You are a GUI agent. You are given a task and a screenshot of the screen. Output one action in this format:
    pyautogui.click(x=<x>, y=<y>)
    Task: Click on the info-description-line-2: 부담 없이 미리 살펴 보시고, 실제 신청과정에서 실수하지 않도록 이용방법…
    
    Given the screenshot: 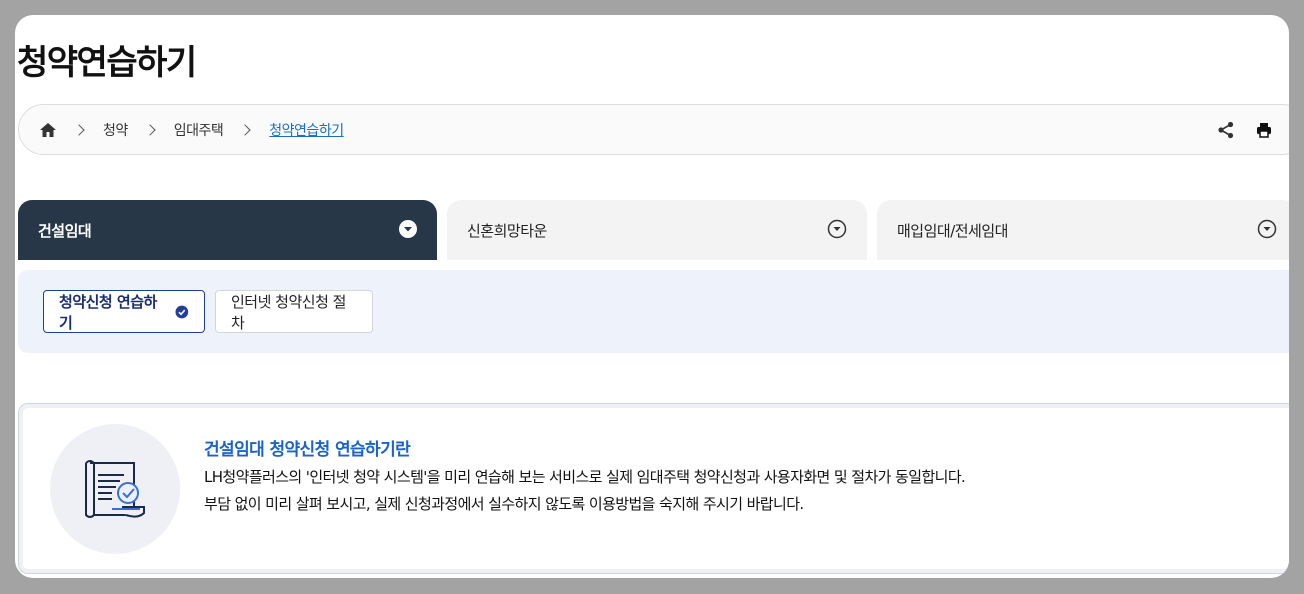 What is the action you would take?
    pyautogui.click(x=504, y=504)
    